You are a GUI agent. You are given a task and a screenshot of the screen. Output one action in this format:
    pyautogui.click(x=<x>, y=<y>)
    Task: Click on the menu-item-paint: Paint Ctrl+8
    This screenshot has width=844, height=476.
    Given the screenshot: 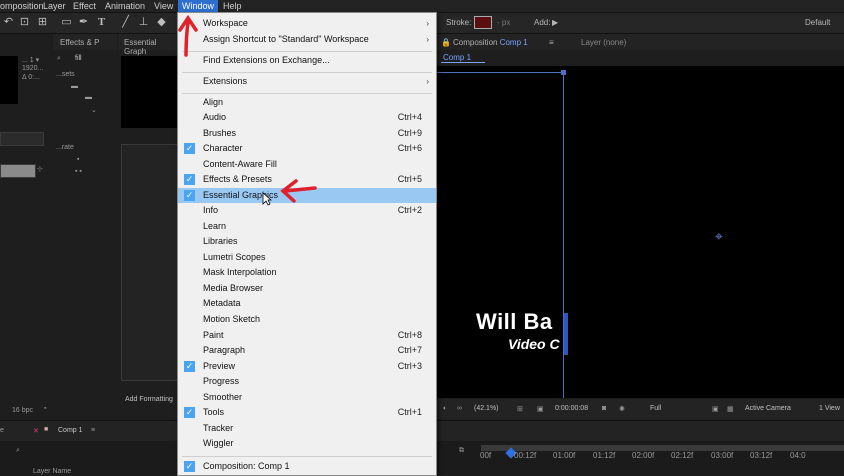 What is the action you would take?
    pyautogui.click(x=307, y=335)
    